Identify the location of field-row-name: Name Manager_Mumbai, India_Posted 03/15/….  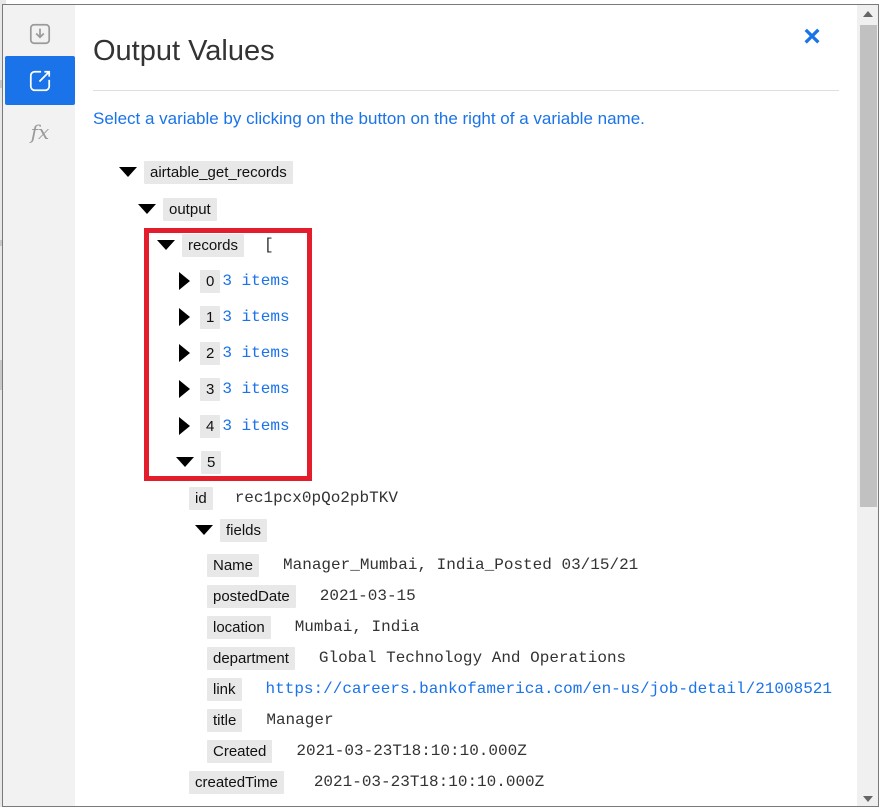
(422, 565).